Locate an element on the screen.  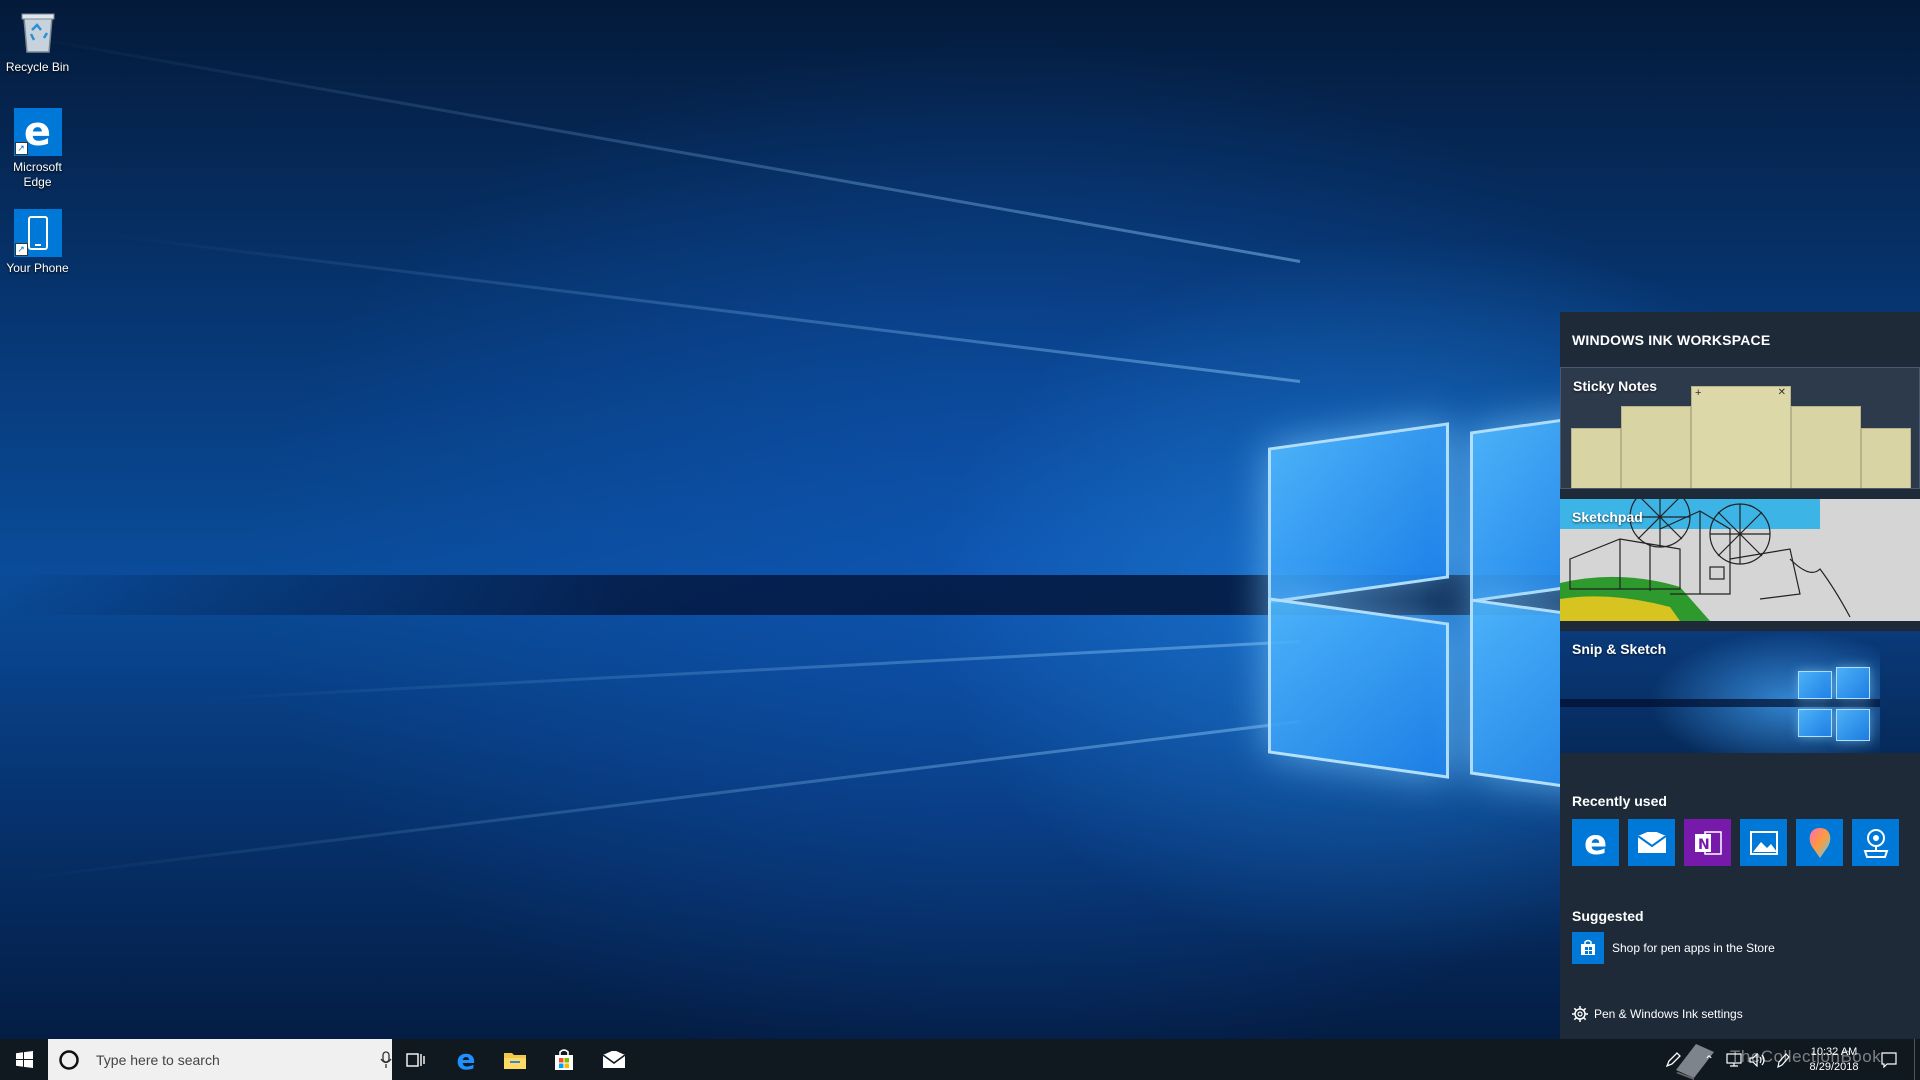
recent-app-paint3d is located at coordinates (1819, 842).